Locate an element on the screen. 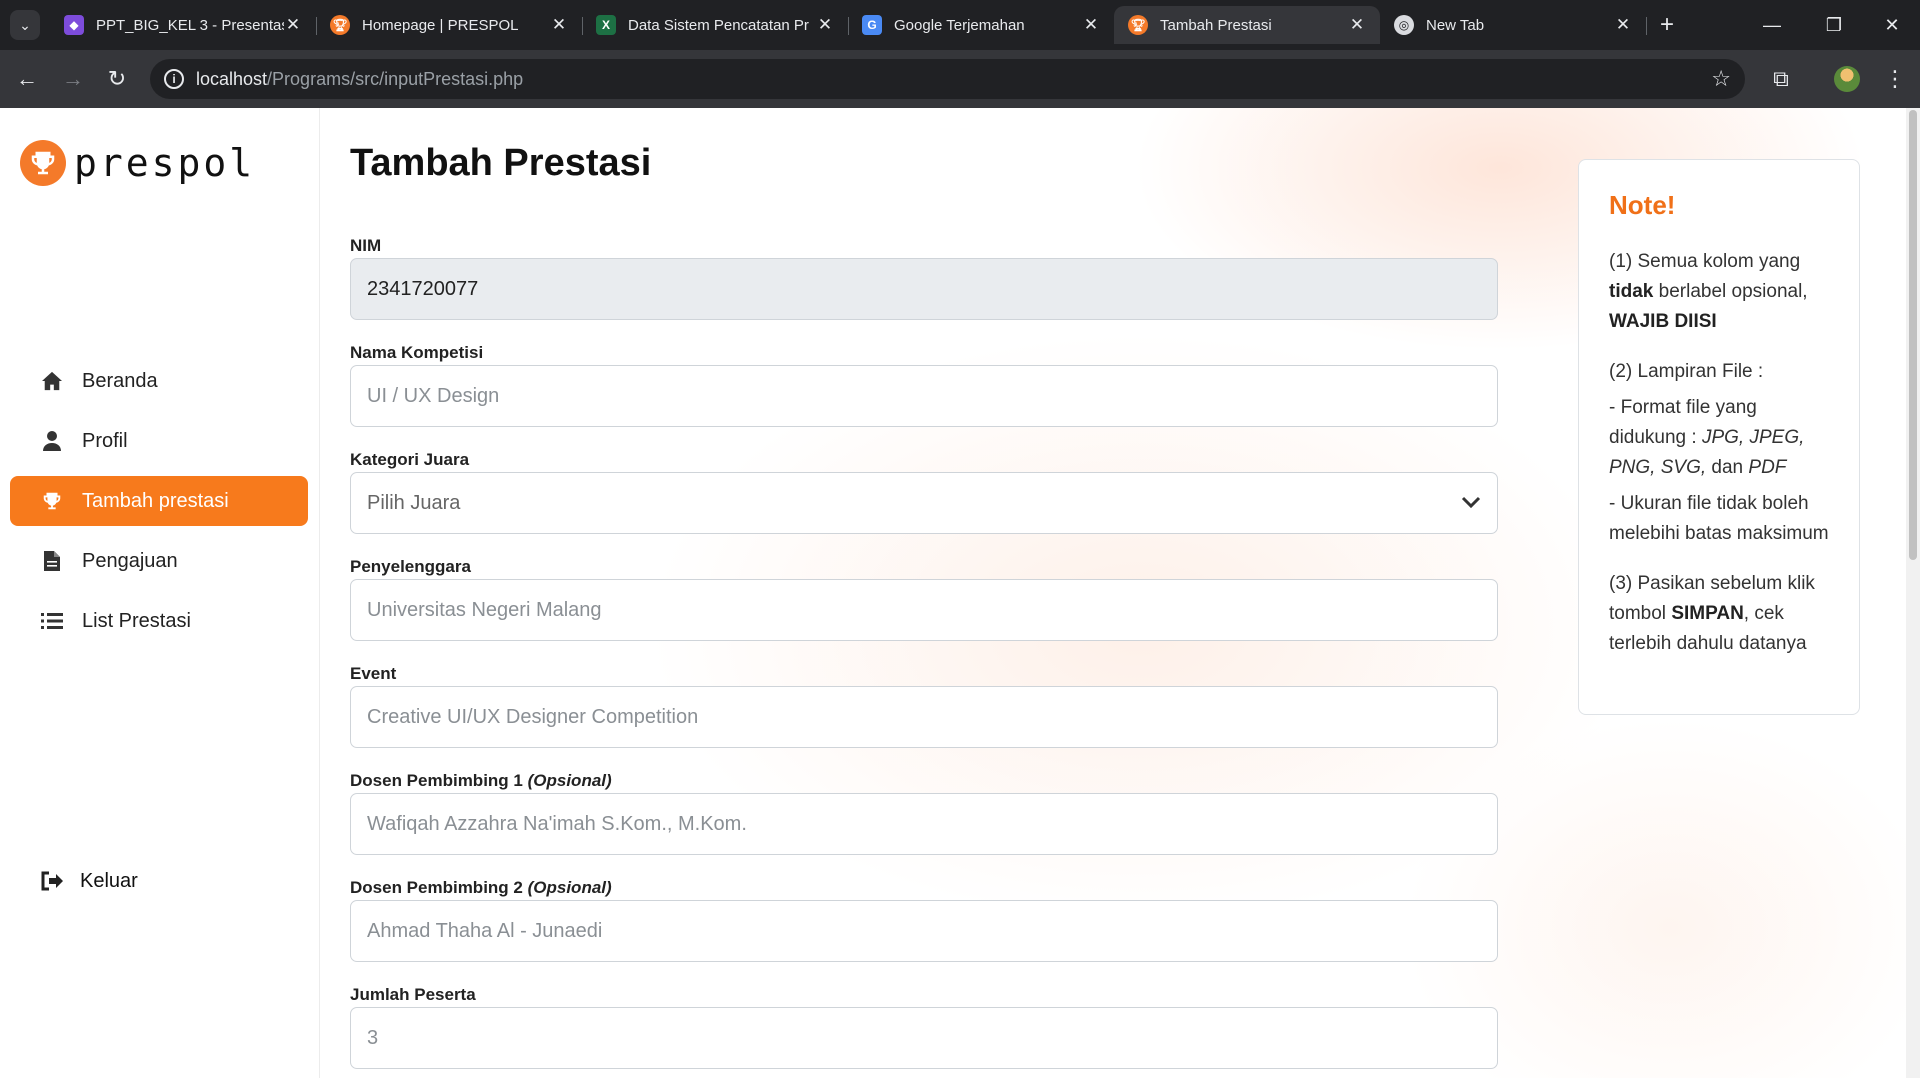  new-tab-button: + is located at coordinates (1667, 25).